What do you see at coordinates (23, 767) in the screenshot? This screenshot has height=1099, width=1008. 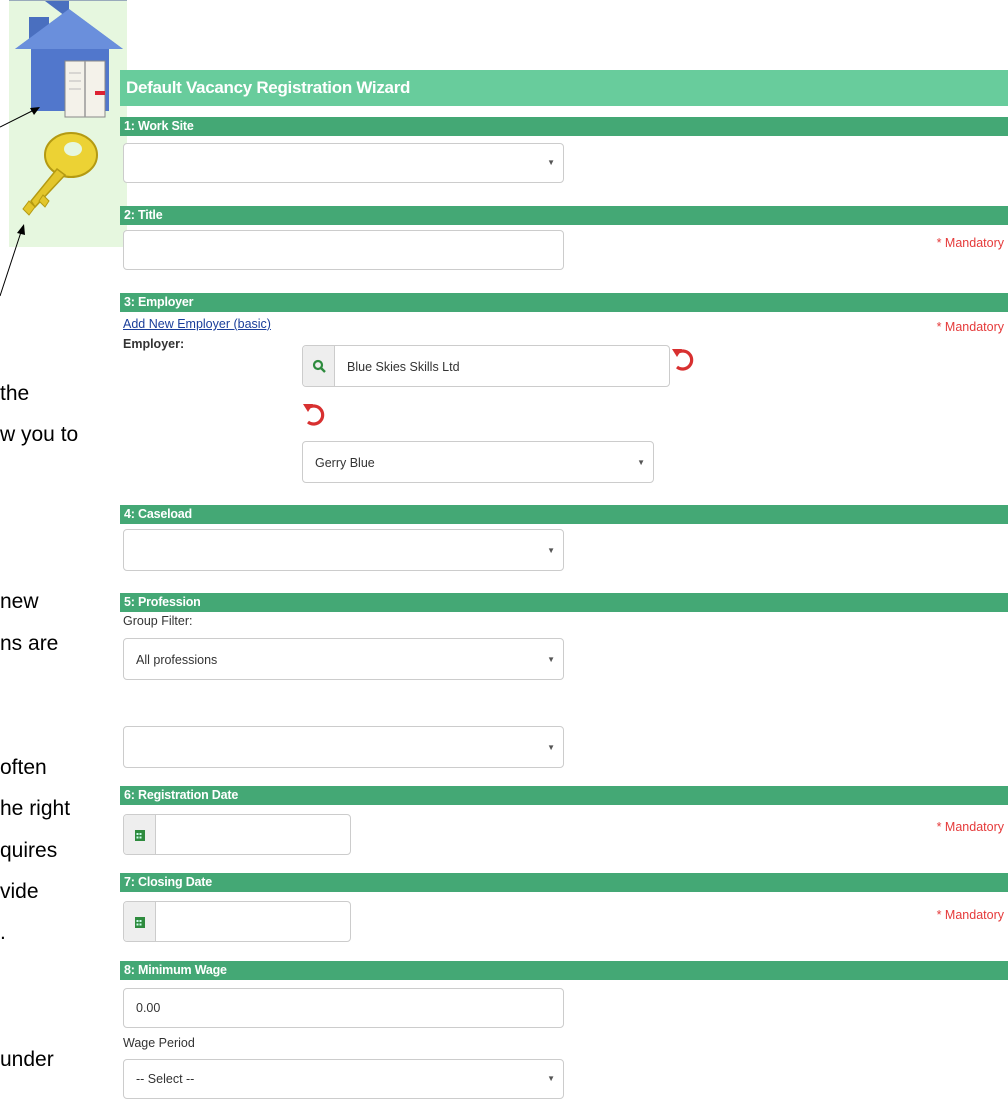 I see `doc-text: often` at bounding box center [23, 767].